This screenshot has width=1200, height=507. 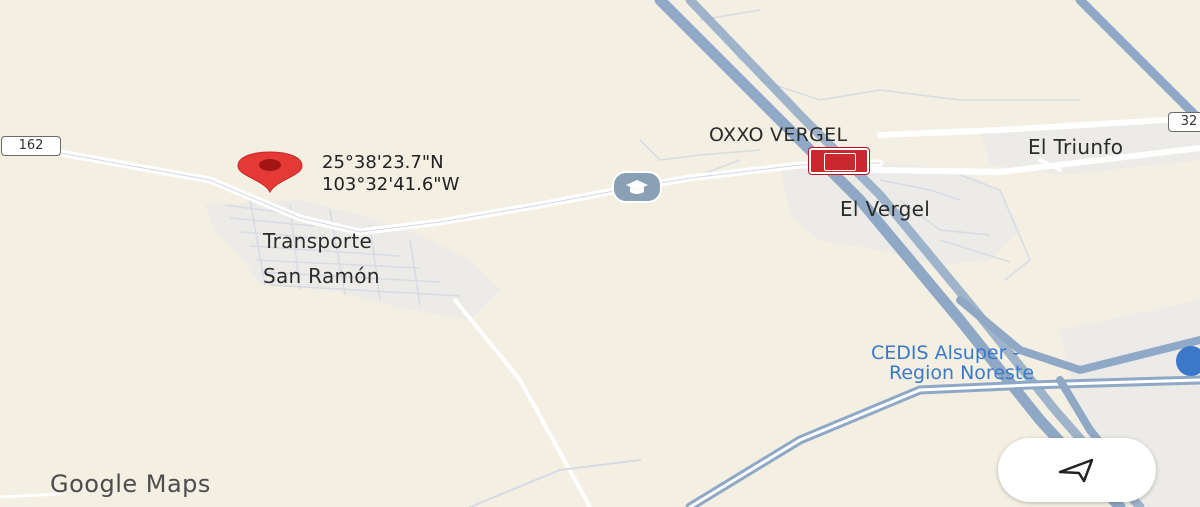 What do you see at coordinates (321, 276) in the screenshot?
I see `place-label-san-ramon: San Ramón` at bounding box center [321, 276].